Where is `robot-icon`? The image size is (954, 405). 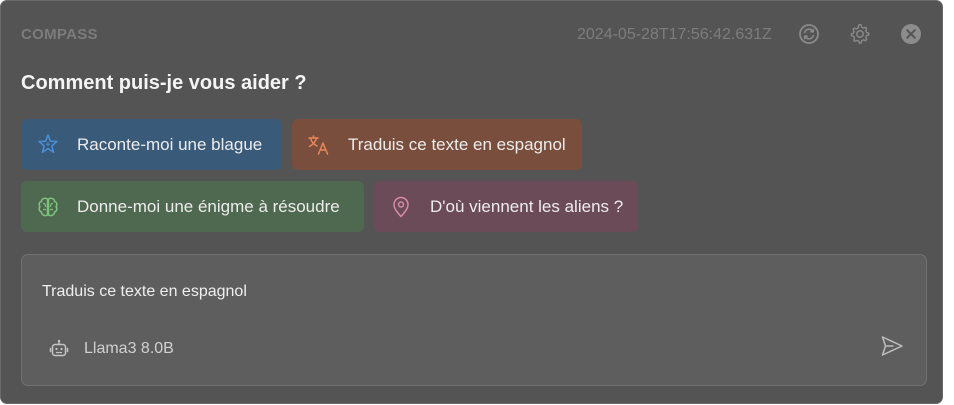
robot-icon is located at coordinates (59, 349).